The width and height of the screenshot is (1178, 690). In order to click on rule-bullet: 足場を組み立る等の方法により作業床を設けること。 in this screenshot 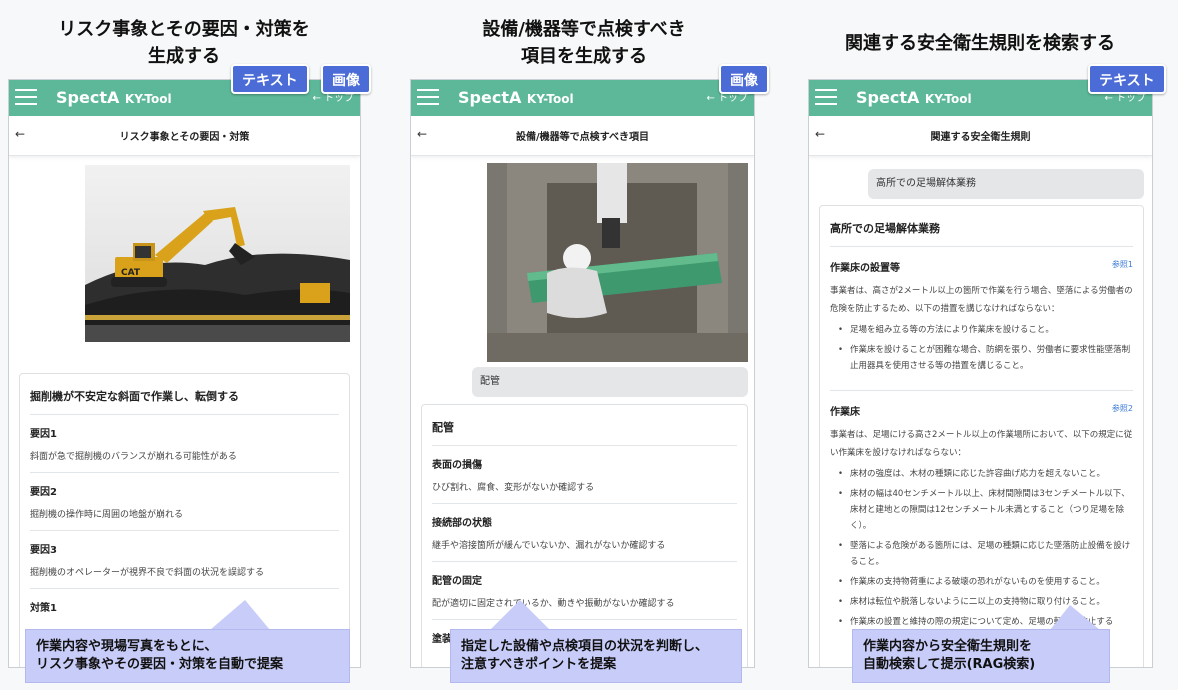, I will do `click(981, 330)`.